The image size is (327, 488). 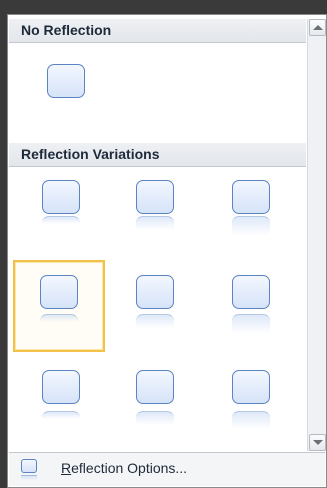 I want to click on arrow-down-icon, so click(x=318, y=442).